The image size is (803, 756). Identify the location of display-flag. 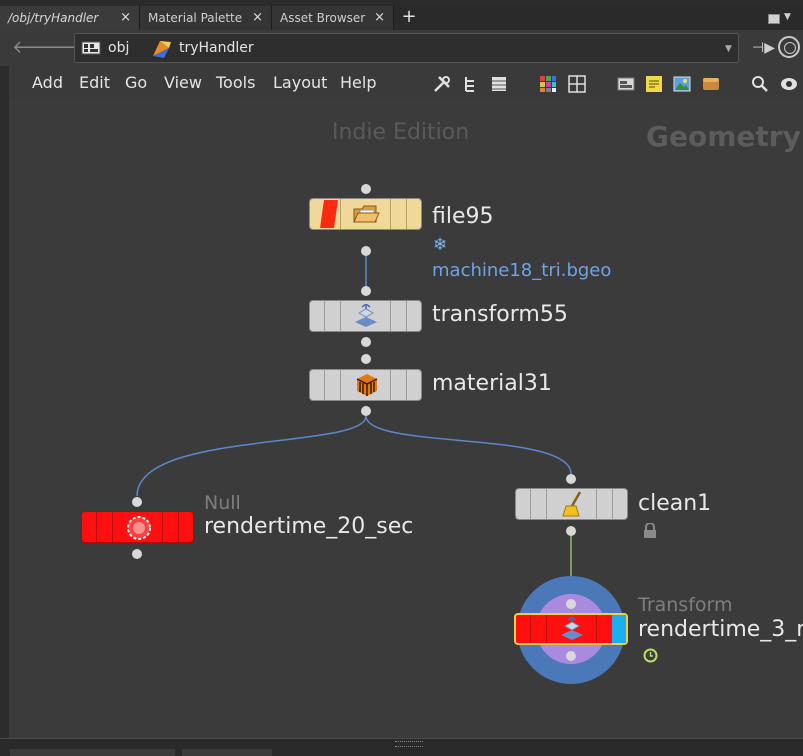
(619, 629).